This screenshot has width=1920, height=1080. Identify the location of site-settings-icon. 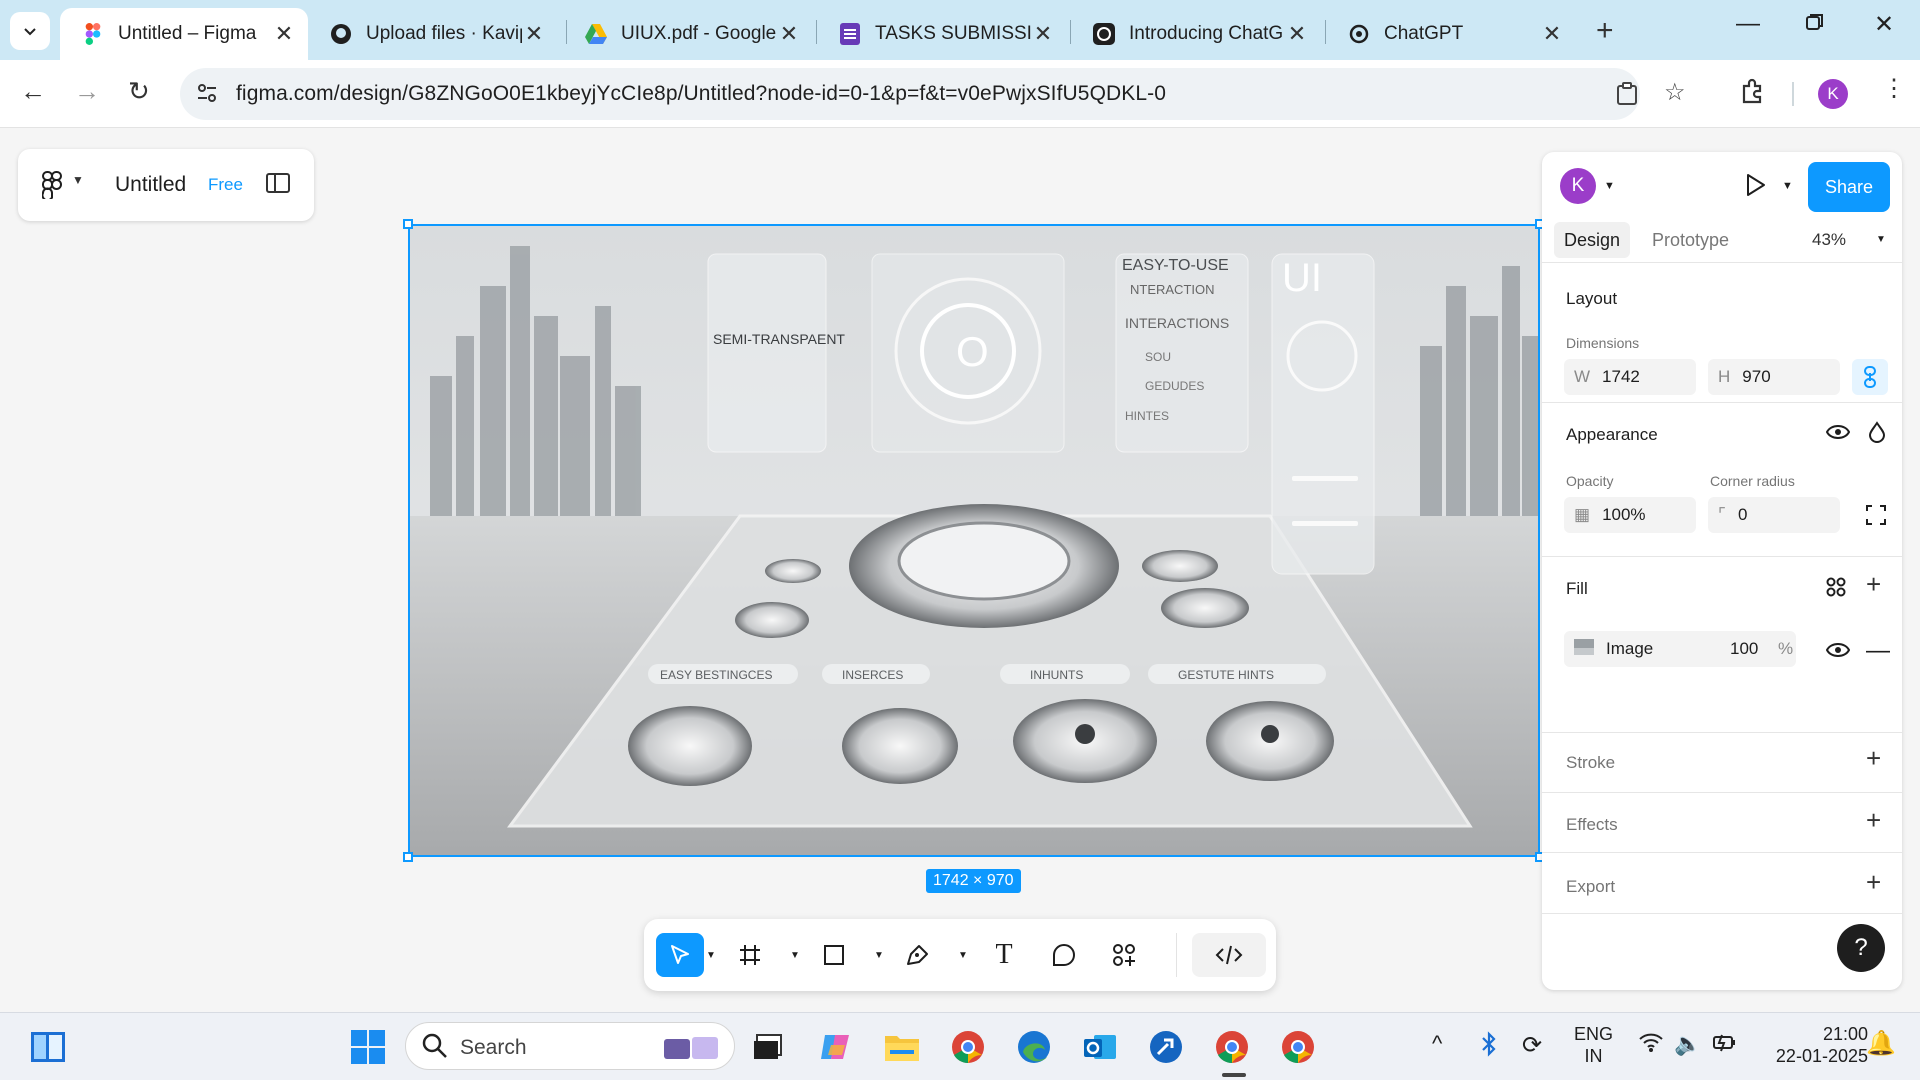
(207, 95).